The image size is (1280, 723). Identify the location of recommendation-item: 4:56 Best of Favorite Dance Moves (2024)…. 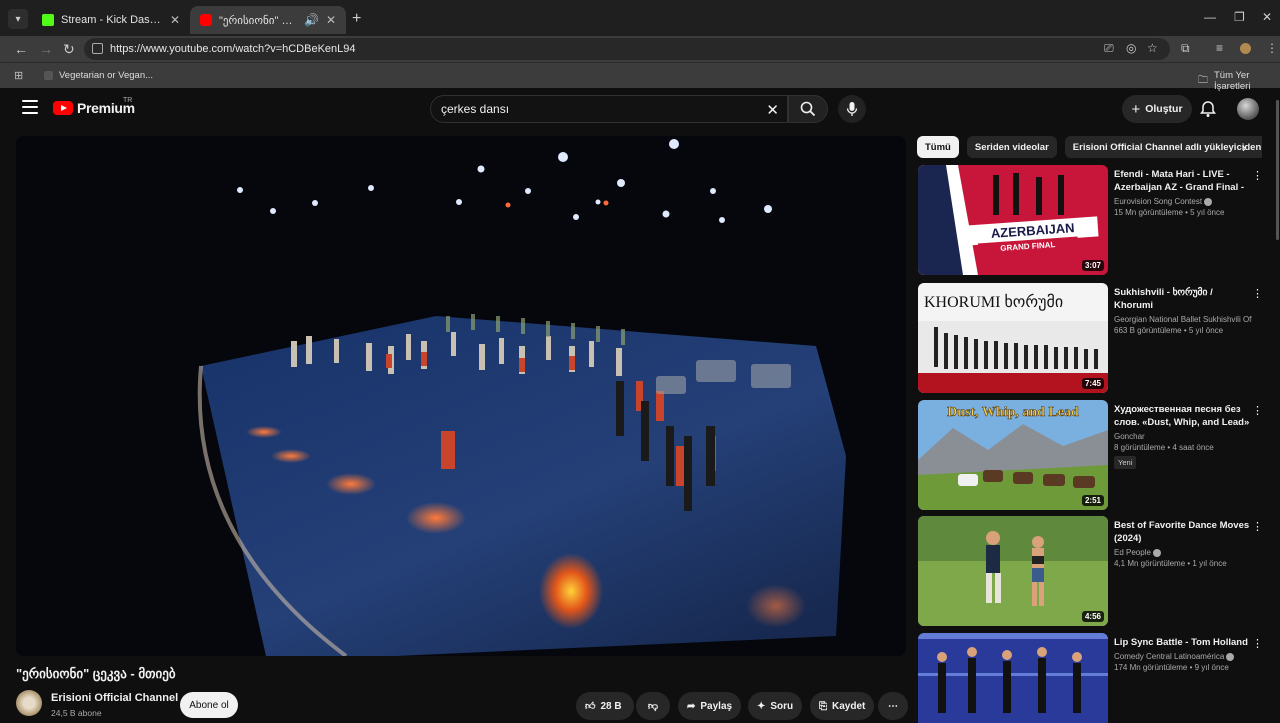
(1090, 572).